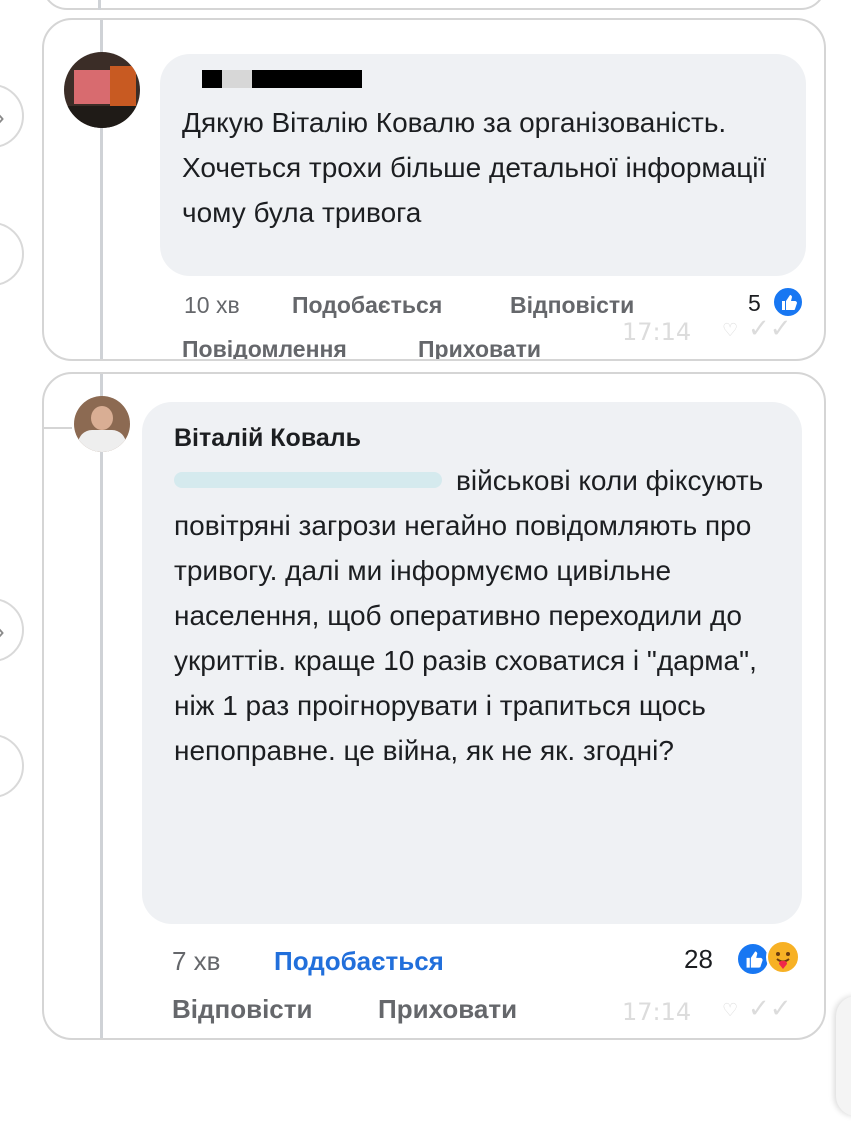  What do you see at coordinates (101, 706) in the screenshot?
I see `thread-line` at bounding box center [101, 706].